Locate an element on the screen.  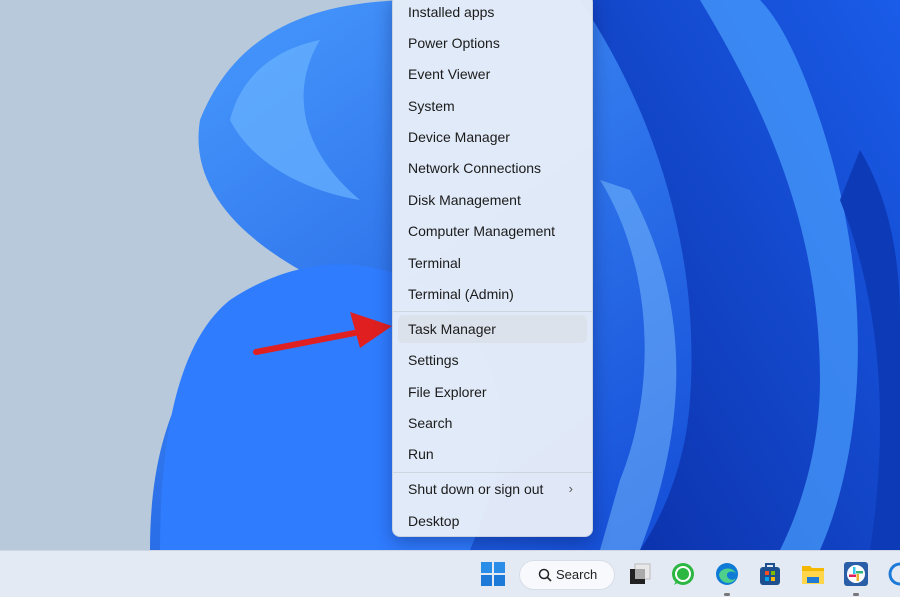
menu-item-settings: Settings is located at coordinates (492, 360).